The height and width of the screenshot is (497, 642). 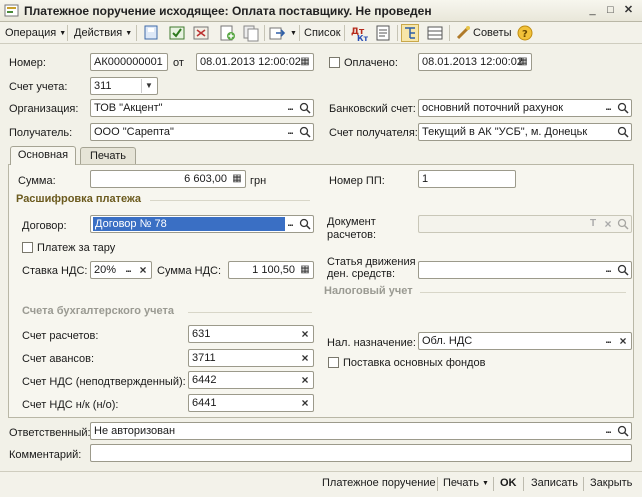 I want to click on svg-text: Кт, so click(x=362, y=38).